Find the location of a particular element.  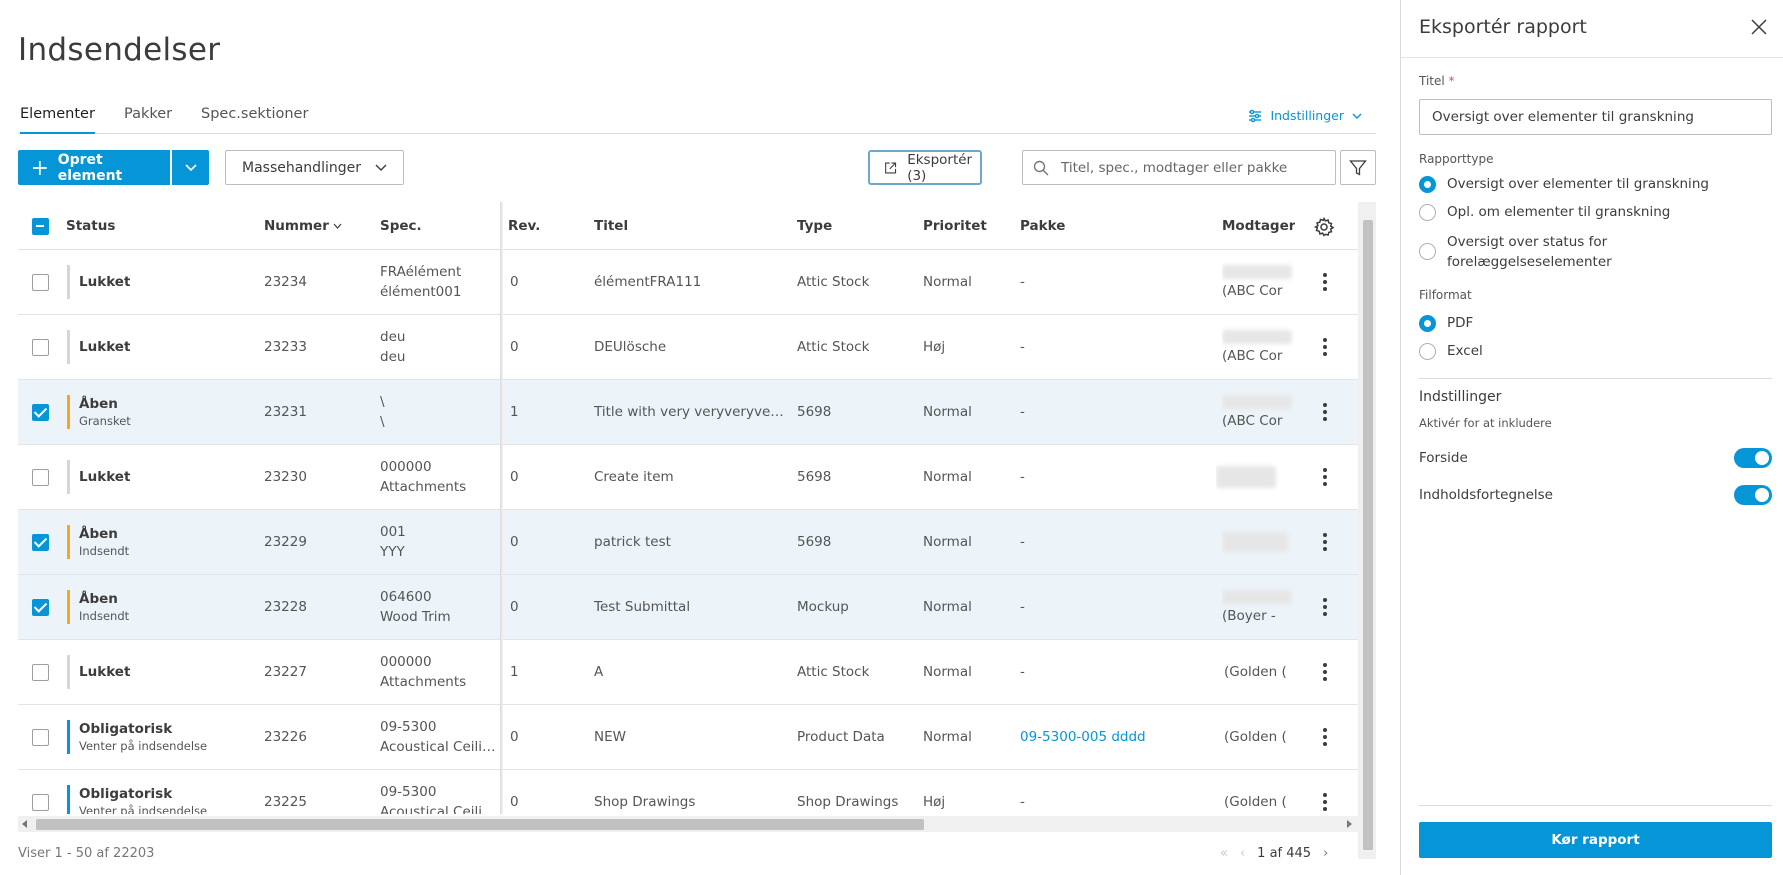

filter-button is located at coordinates (1358, 167).